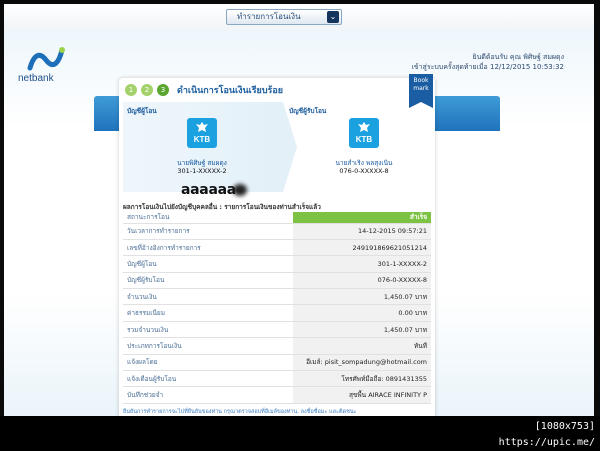 This screenshot has width=600, height=451. What do you see at coordinates (208, 281) in the screenshot?
I see `detail-label: บัญชีผู้รับโอน` at bounding box center [208, 281].